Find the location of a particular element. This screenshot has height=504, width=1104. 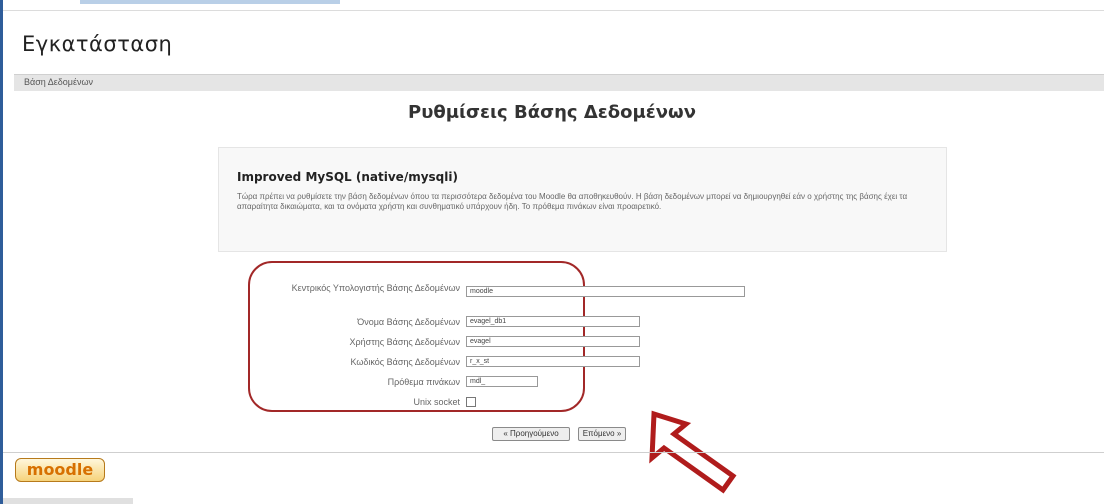

user-label: Χρήστης Βάσης Δεδομένων is located at coordinates (404, 342).